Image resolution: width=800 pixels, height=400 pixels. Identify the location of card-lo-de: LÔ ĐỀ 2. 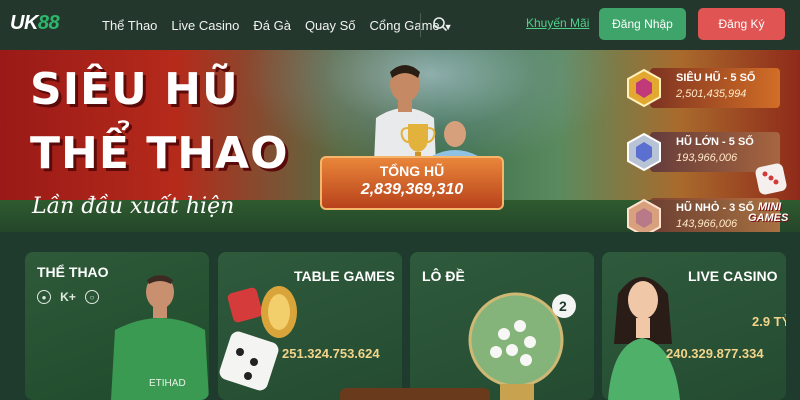
(502, 326).